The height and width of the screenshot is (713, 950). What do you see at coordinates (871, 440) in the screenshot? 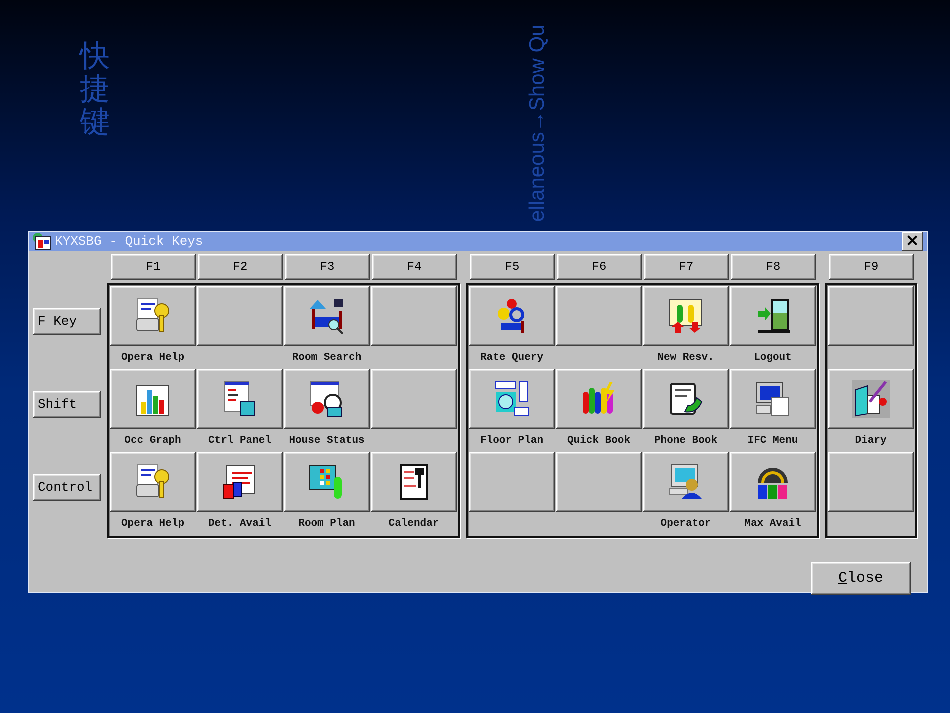
I see `shortcut-label: Diary` at bounding box center [871, 440].